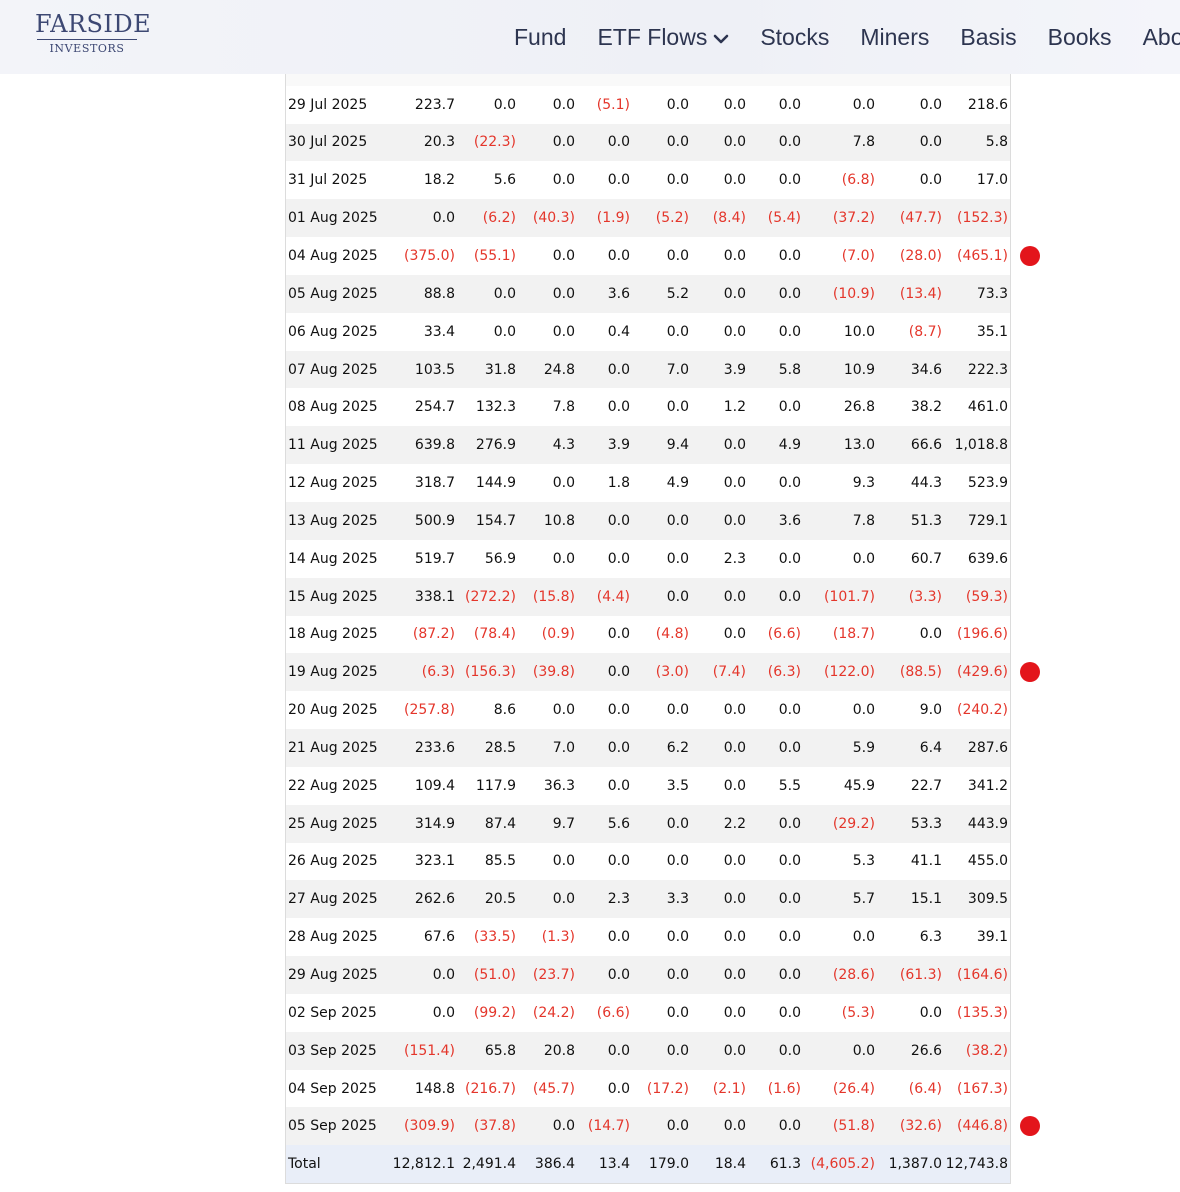 Image resolution: width=1180 pixels, height=1192 pixels. What do you see at coordinates (418, 1164) in the screenshot?
I see `flow-cell: 12,812.1` at bounding box center [418, 1164].